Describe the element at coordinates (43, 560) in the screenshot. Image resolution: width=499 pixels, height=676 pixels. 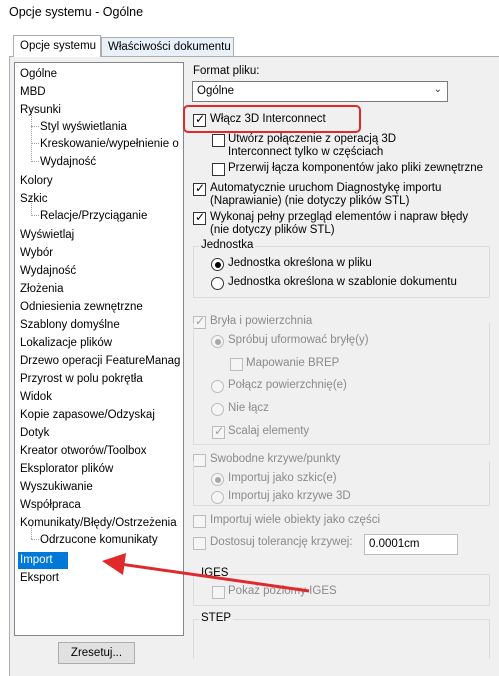
I see `tree-item-import: Import` at that location.